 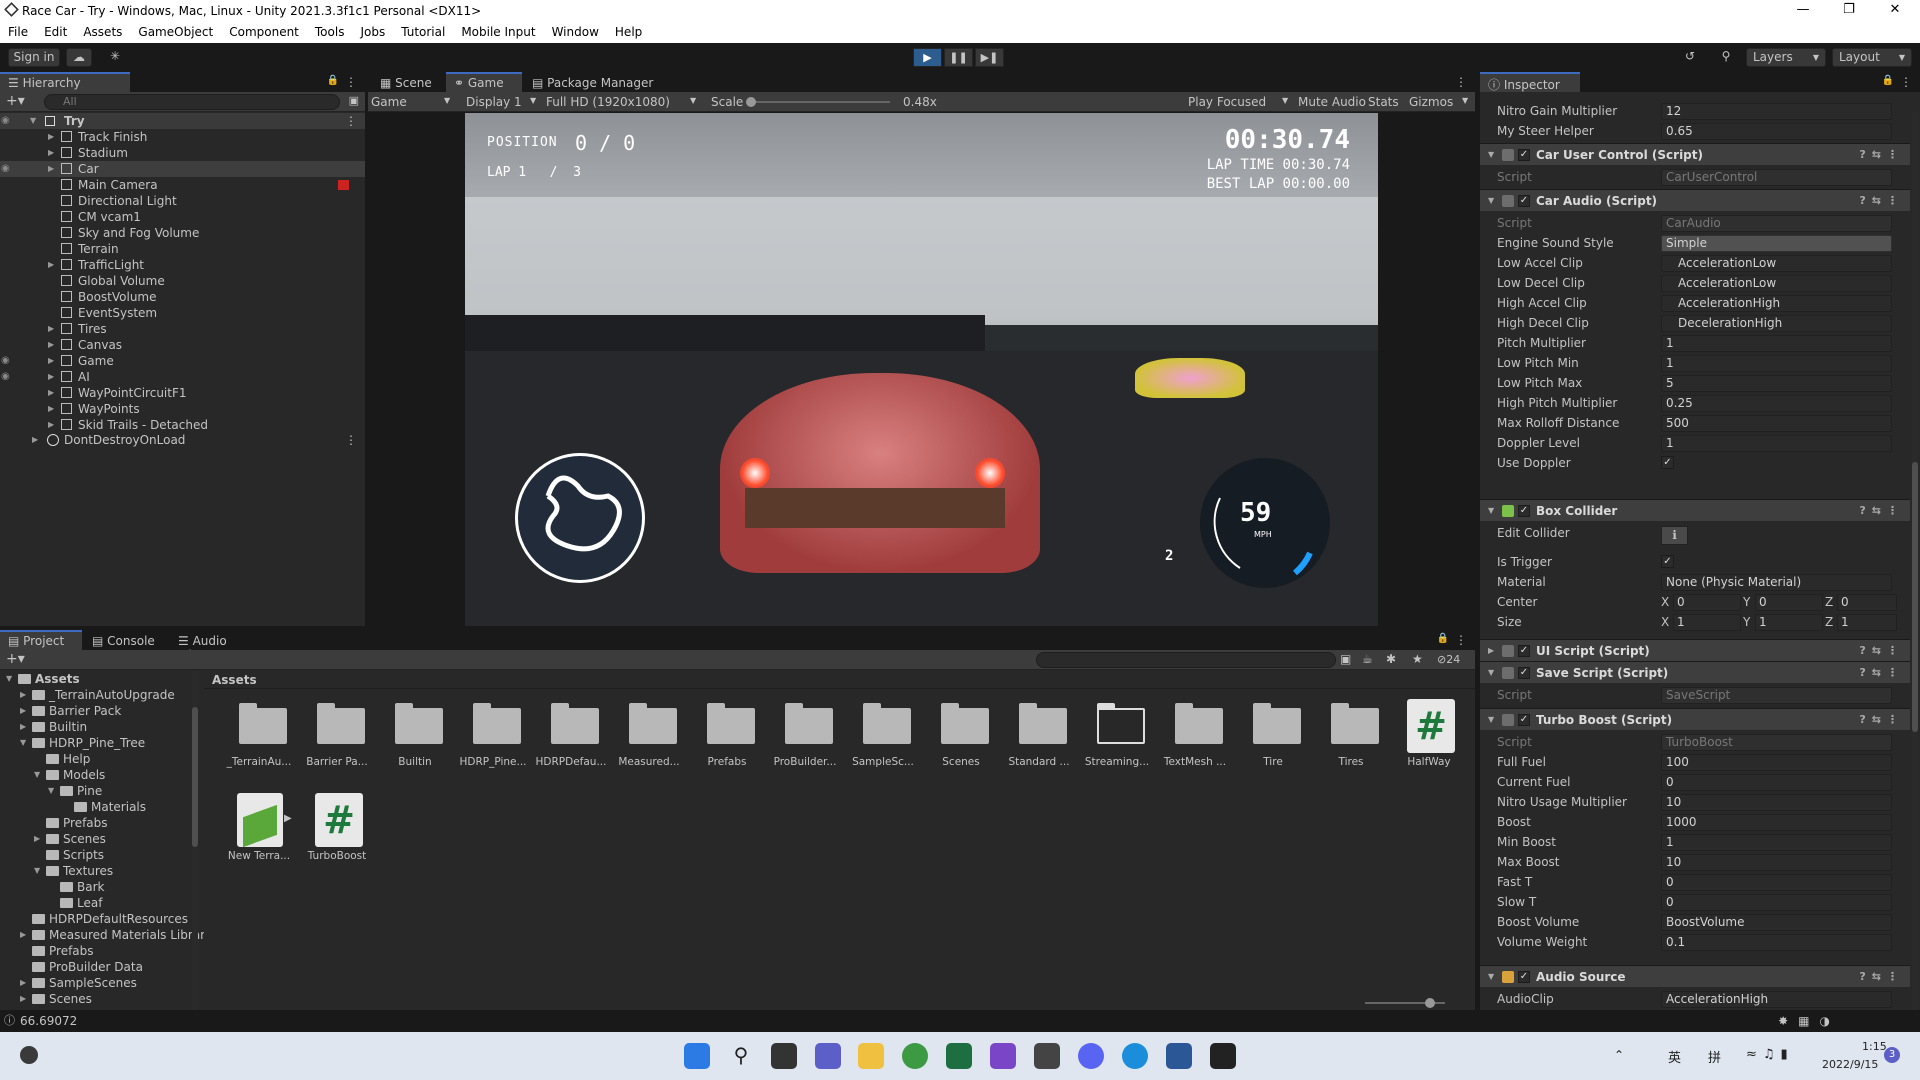 What do you see at coordinates (1915, 597) in the screenshot?
I see `inspector-scrollbar-thumb` at bounding box center [1915, 597].